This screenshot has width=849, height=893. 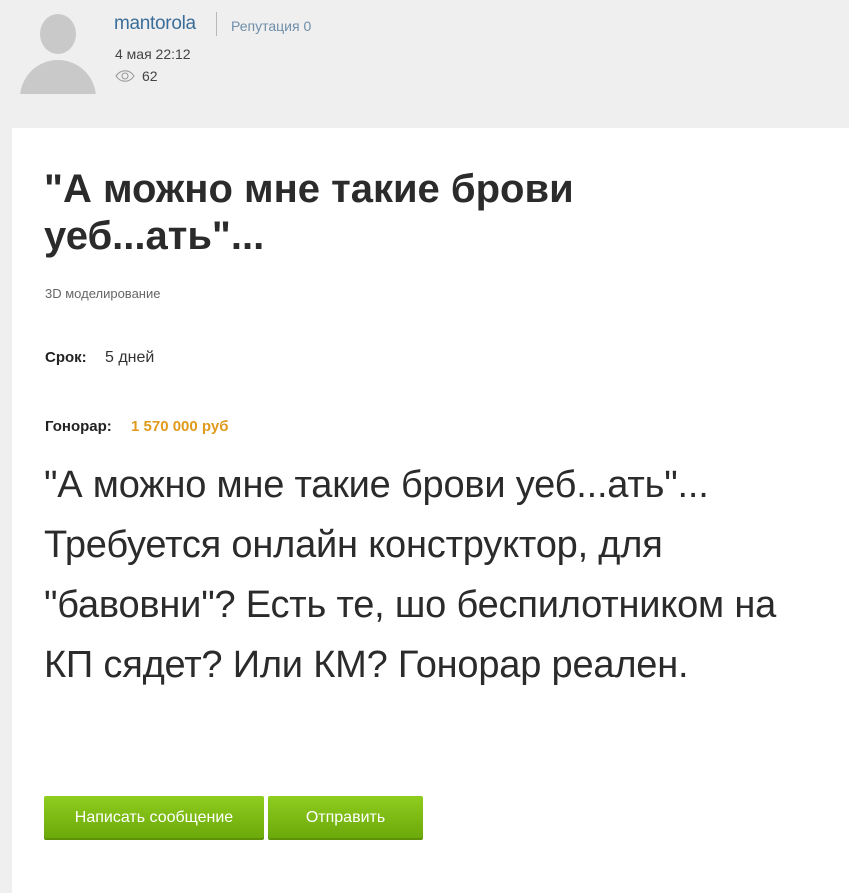 I want to click on post-date: 4 мая 22:12, so click(x=153, y=54).